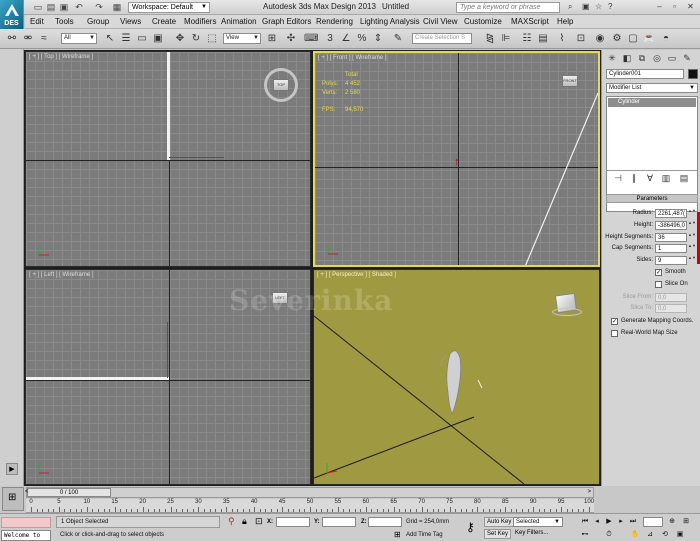 This screenshot has height=541, width=700. Describe the element at coordinates (293, 522) in the screenshot. I see `x-coord-field` at that location.